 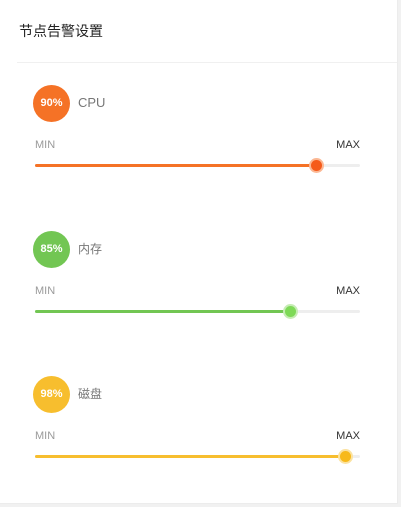 What do you see at coordinates (51, 394) in the screenshot?
I see `threshold-badge-disk: 98%` at bounding box center [51, 394].